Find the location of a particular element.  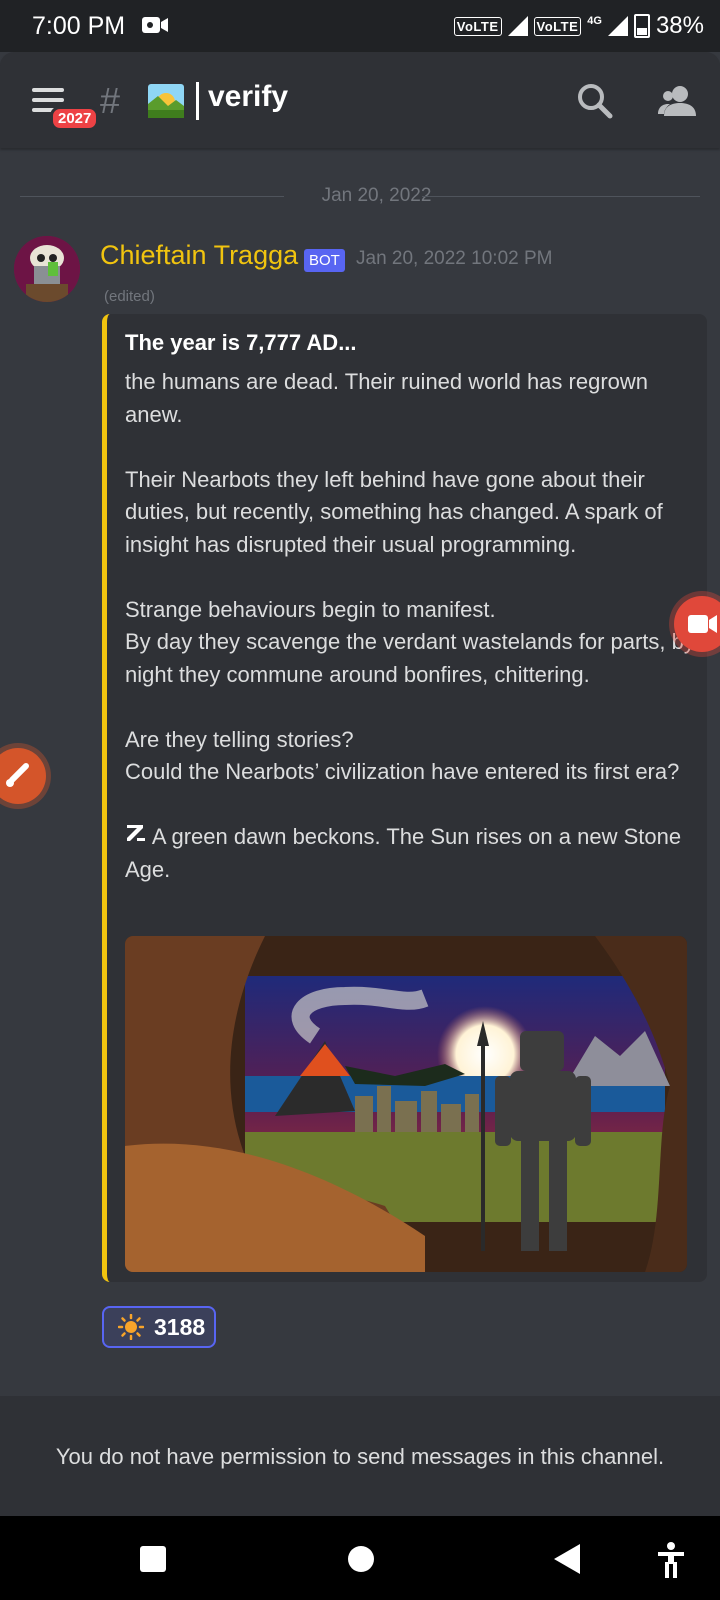

status-time: 7:00 PM is located at coordinates (79, 26).